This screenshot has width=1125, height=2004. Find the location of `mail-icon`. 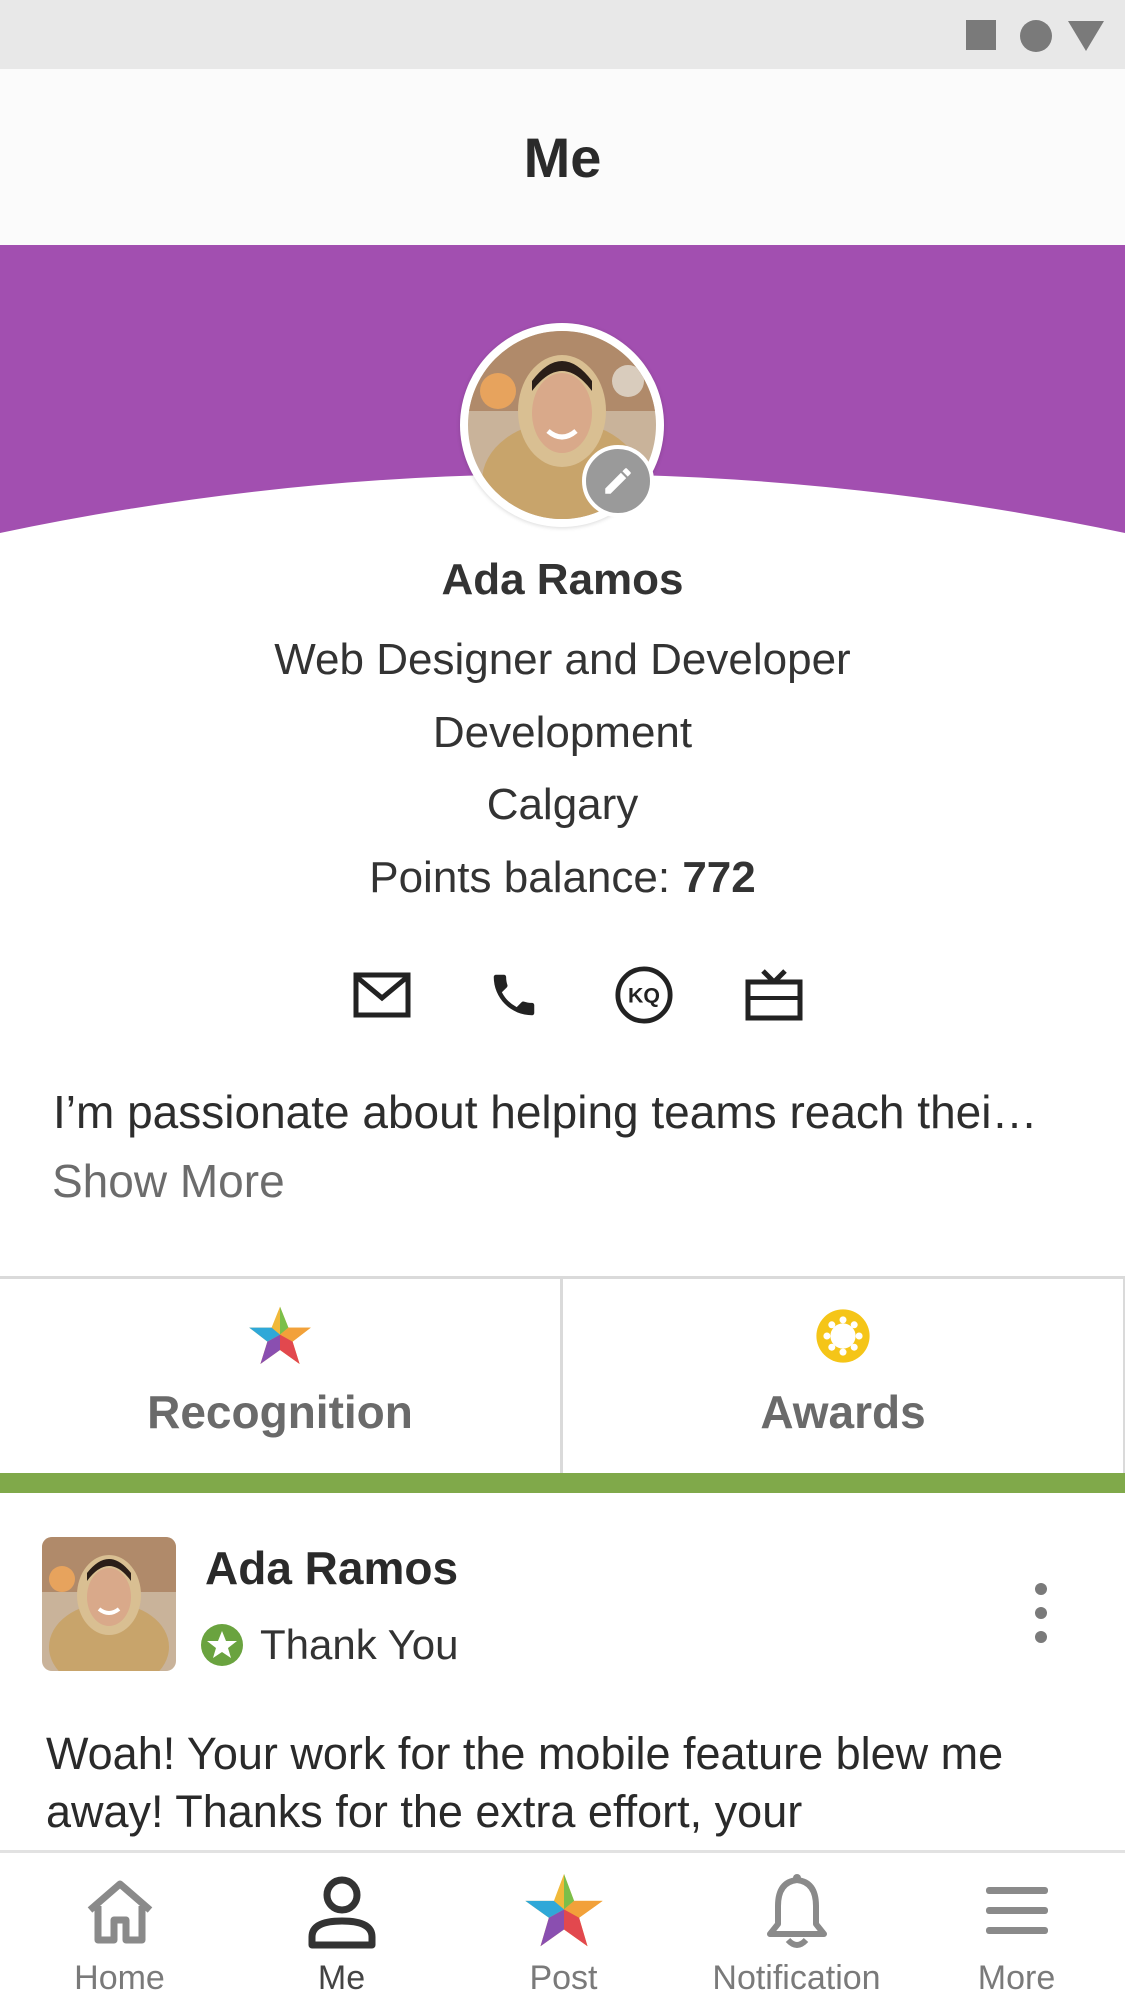

mail-icon is located at coordinates (382, 995).